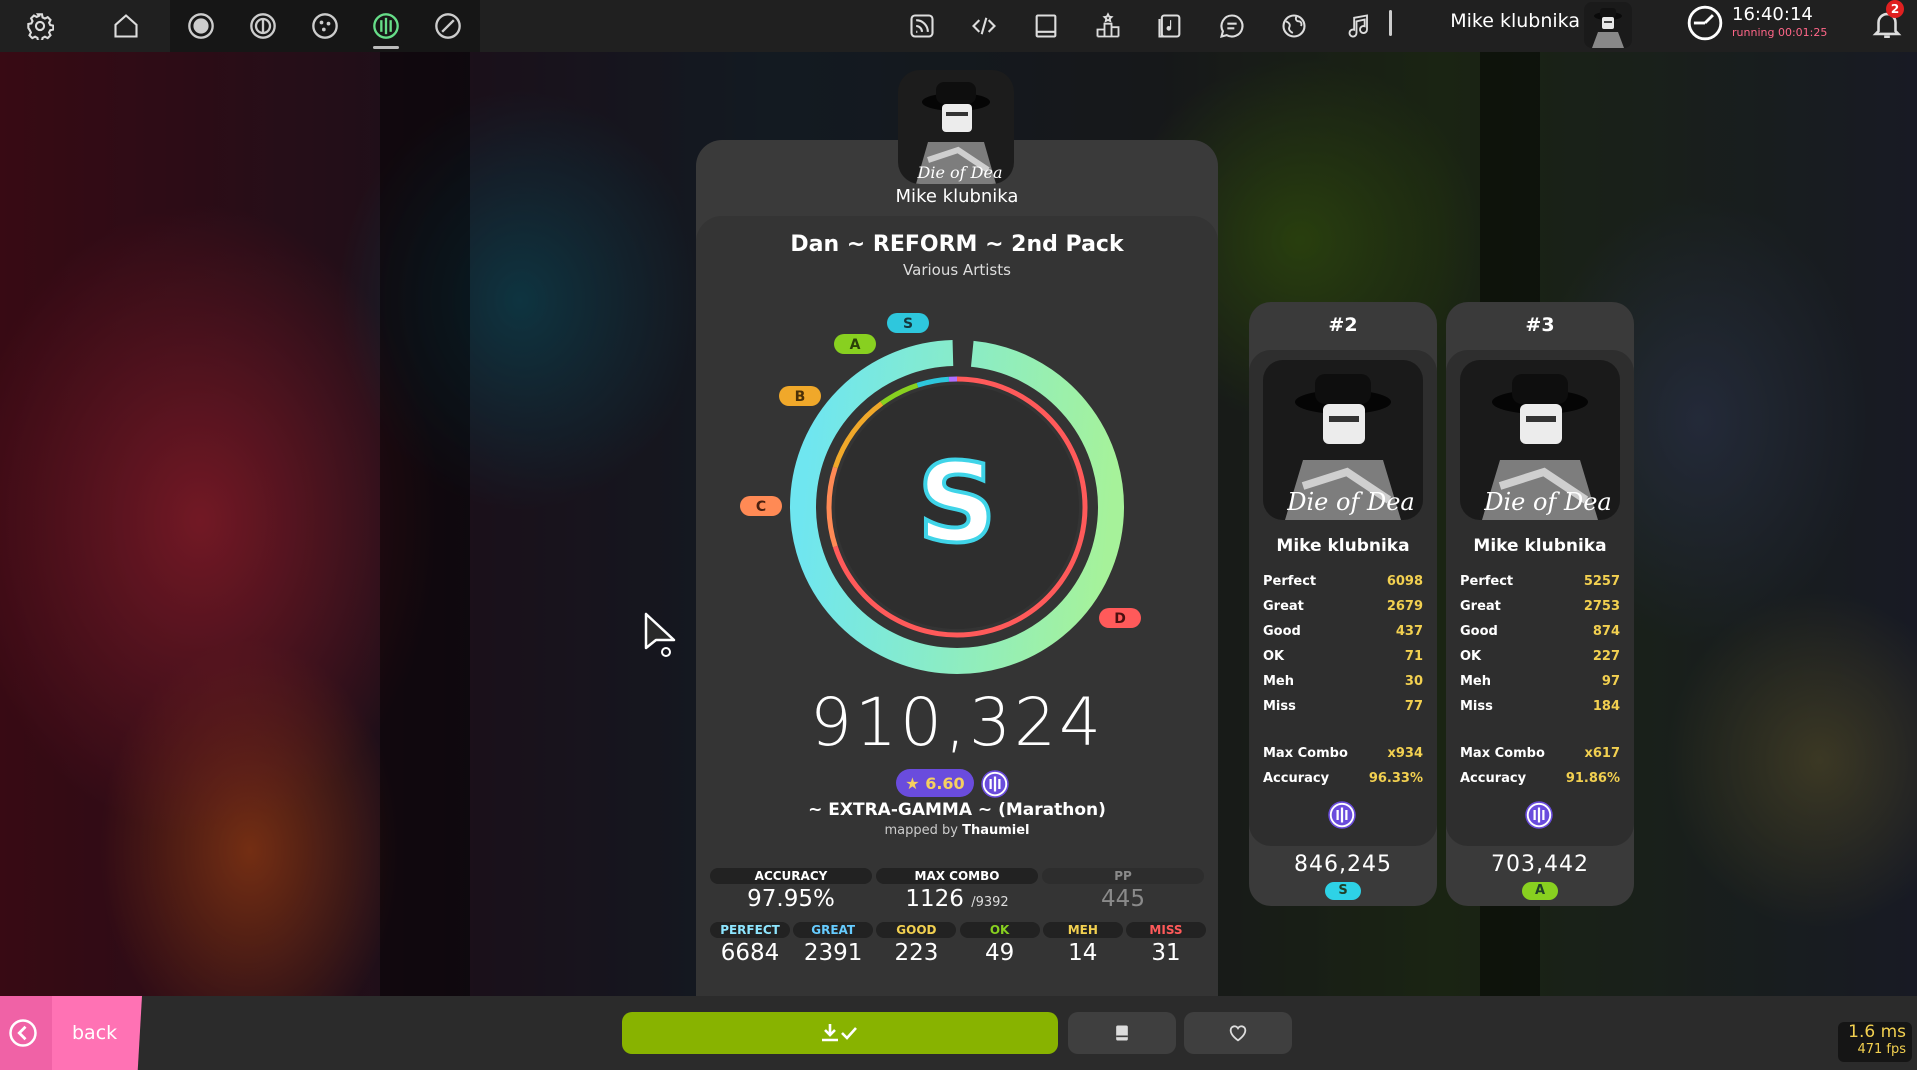 This screenshot has width=1917, height=1070. What do you see at coordinates (957, 196) in the screenshot?
I see `player-username: Mike klubnika` at bounding box center [957, 196].